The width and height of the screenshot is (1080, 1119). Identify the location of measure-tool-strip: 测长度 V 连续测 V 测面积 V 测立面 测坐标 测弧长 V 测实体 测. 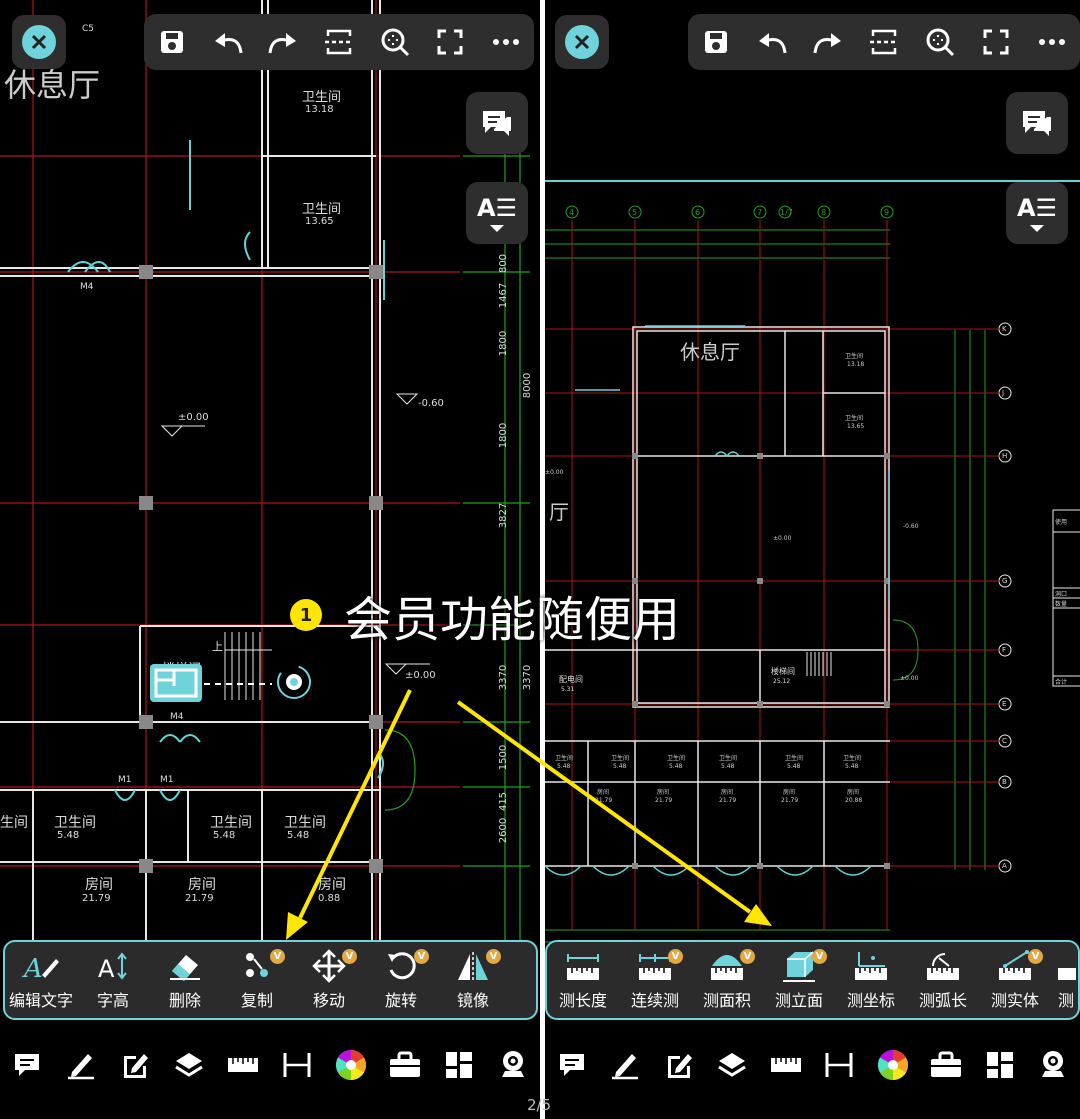
(812, 980).